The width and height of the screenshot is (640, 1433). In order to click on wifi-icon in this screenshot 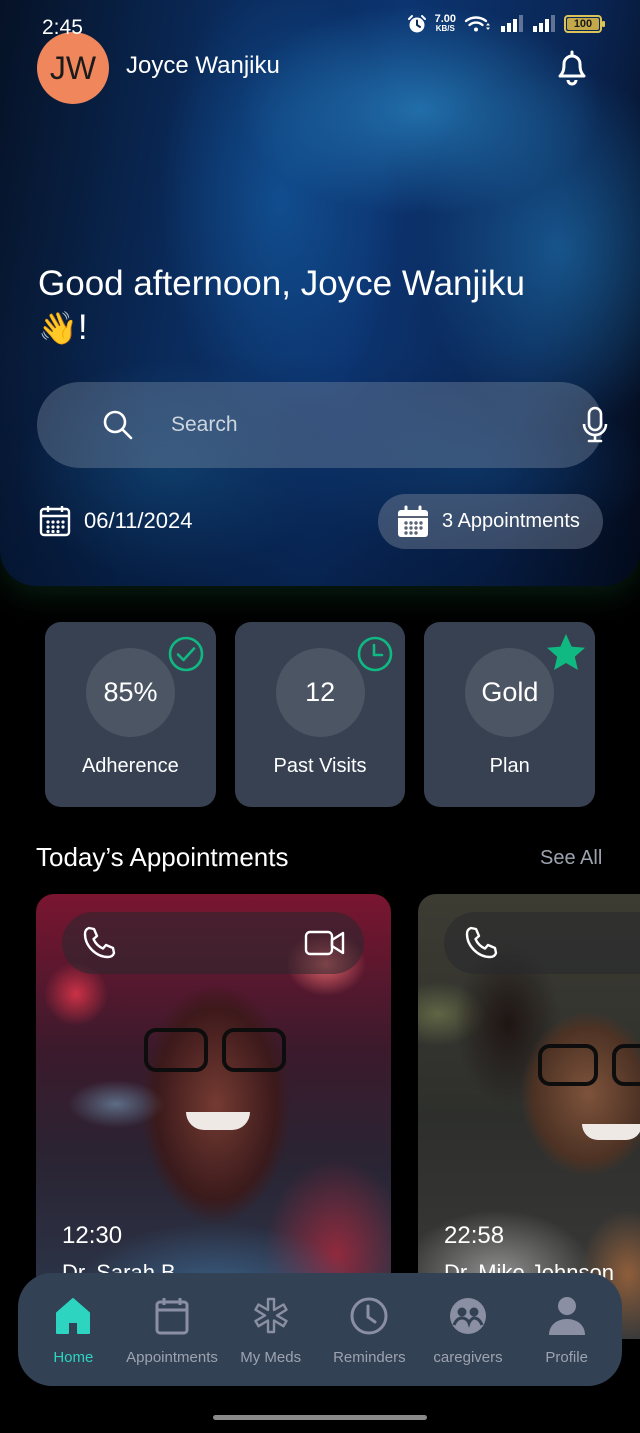, I will do `click(478, 24)`.